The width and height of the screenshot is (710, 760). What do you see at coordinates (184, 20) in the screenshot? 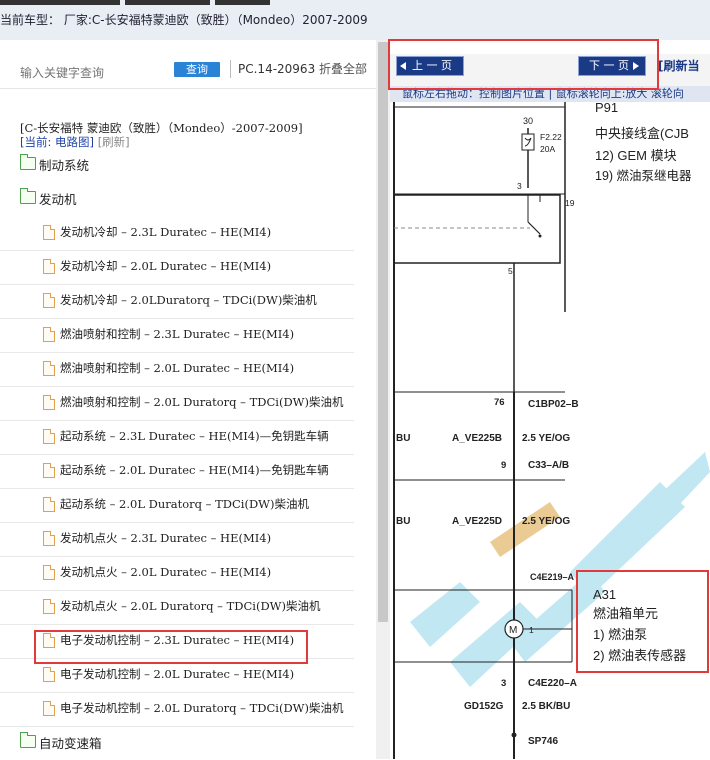
I see `current-car-label: 当前车型： 厂家:C-长安福特蒙迪欧（致胜）（Mondeo）2007-2009` at bounding box center [184, 20].